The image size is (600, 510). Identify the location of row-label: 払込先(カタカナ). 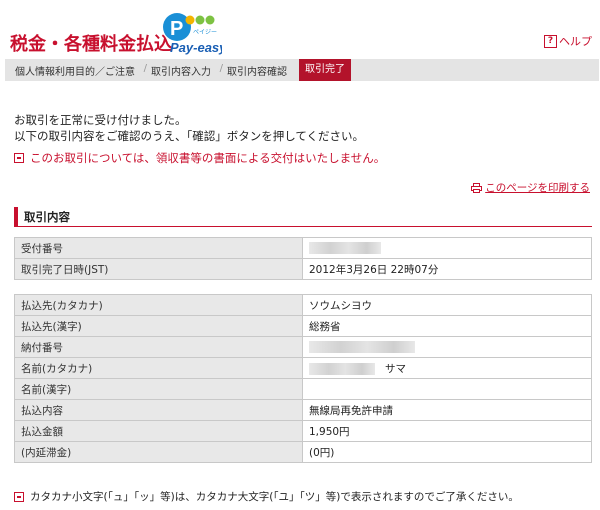
(158, 305).